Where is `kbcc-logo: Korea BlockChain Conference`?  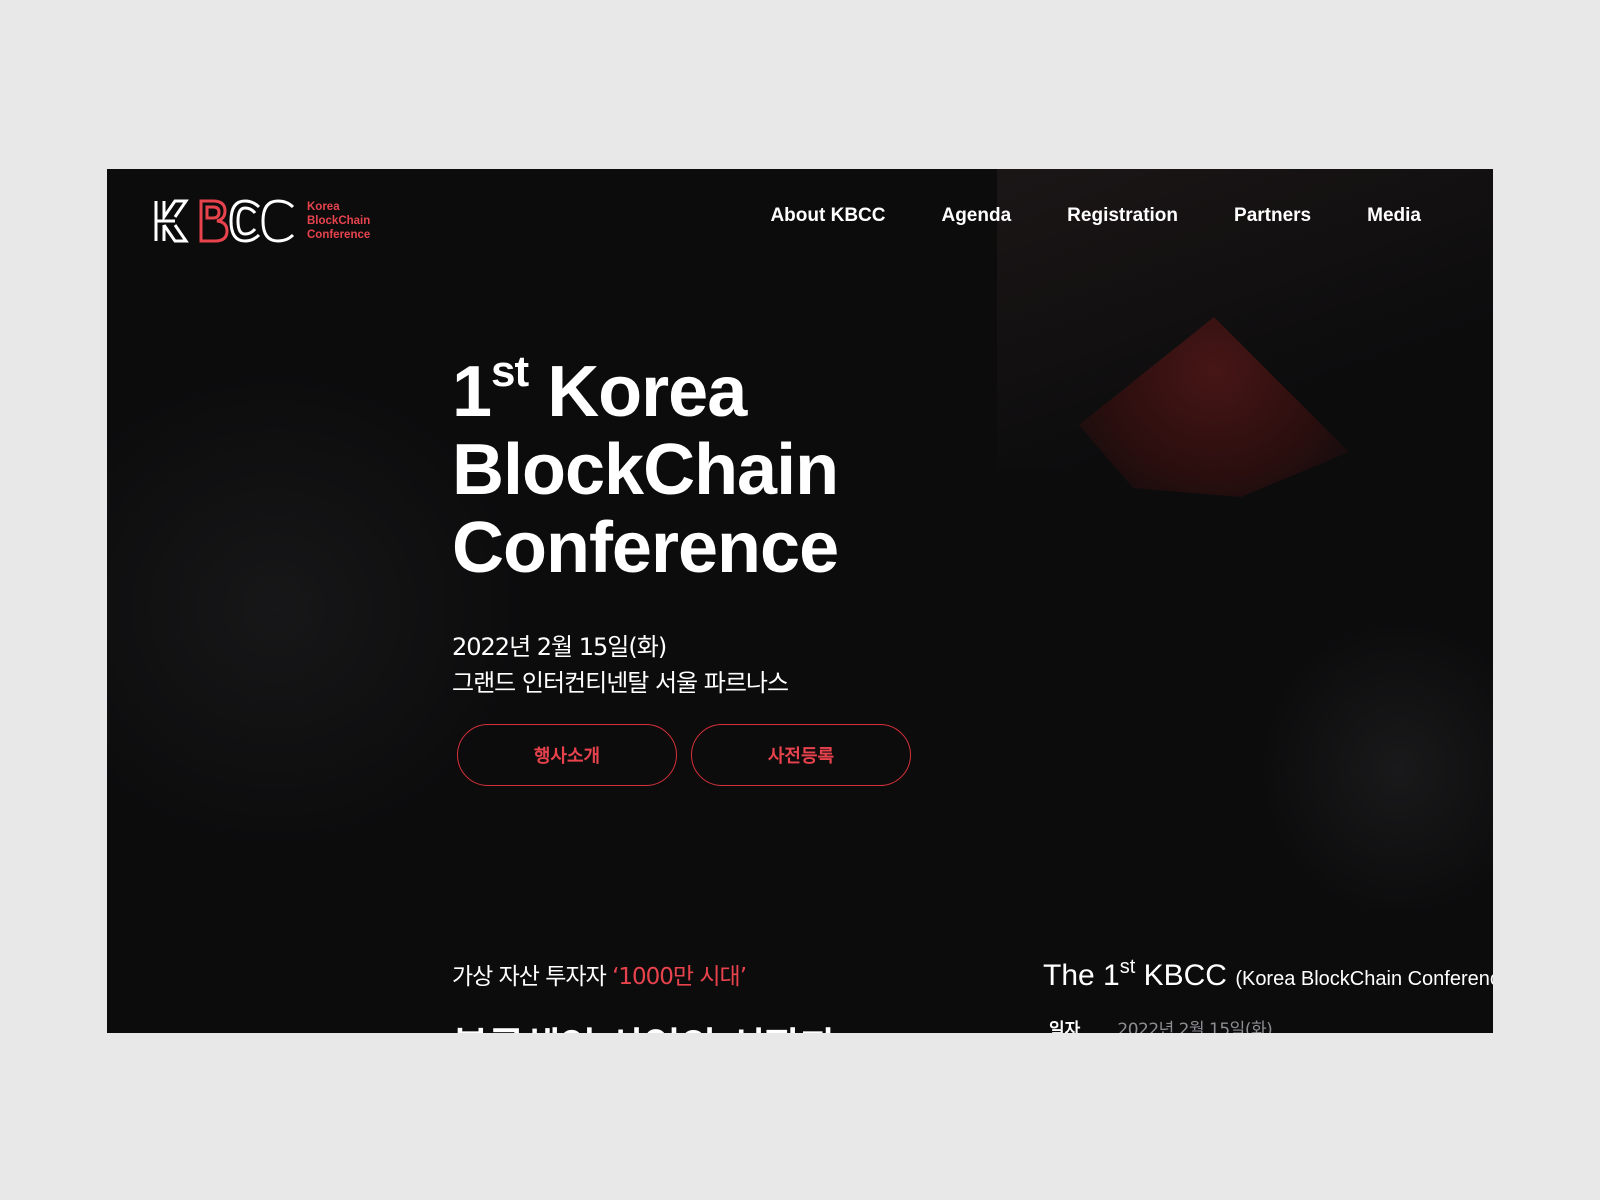 kbcc-logo: Korea BlockChain Conference is located at coordinates (261, 221).